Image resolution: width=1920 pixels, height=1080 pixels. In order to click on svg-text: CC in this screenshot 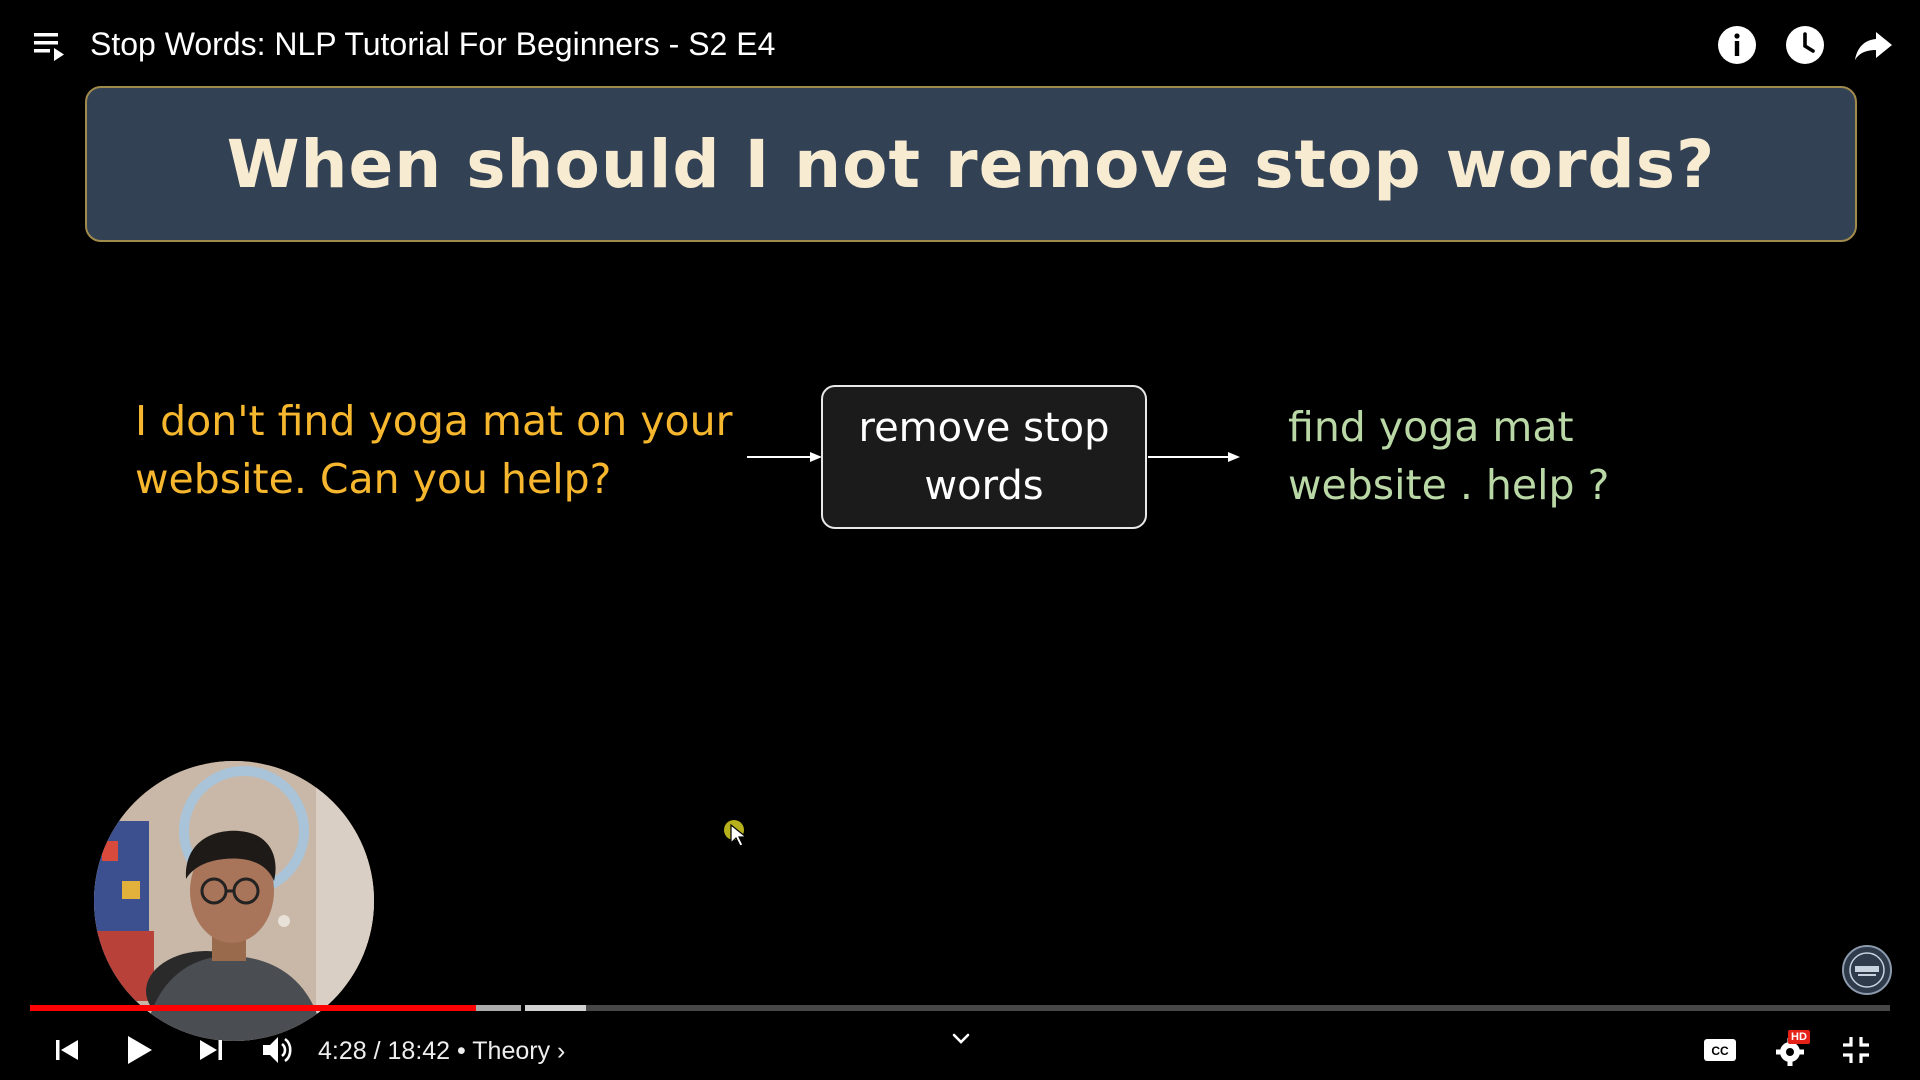, I will do `click(1720, 1051)`.